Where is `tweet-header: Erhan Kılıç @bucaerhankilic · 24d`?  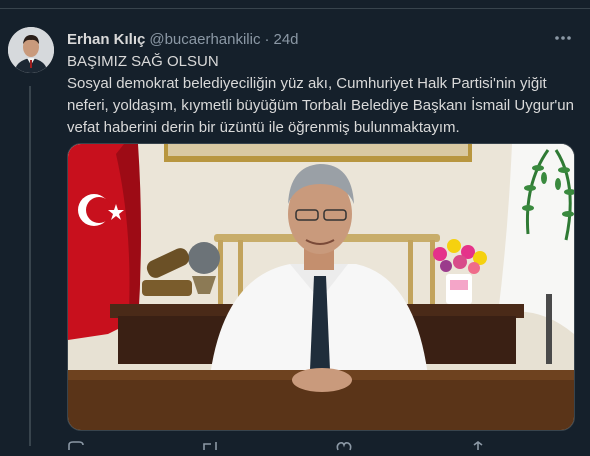
tweet-header: Erhan Kılıç @bucaerhankilic · 24d is located at coordinates (183, 39).